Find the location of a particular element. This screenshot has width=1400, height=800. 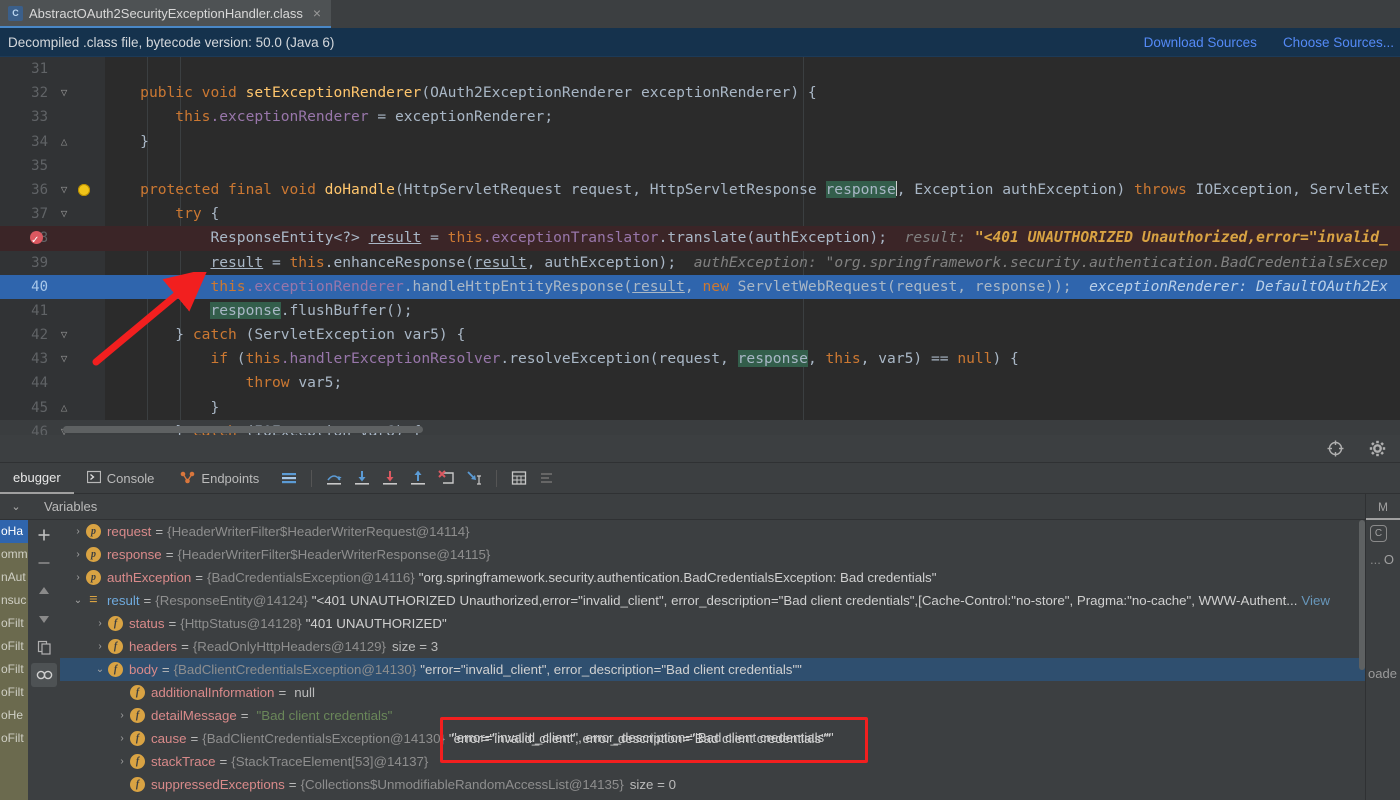

right-panel-row-c: C is located at coordinates (1383, 533).